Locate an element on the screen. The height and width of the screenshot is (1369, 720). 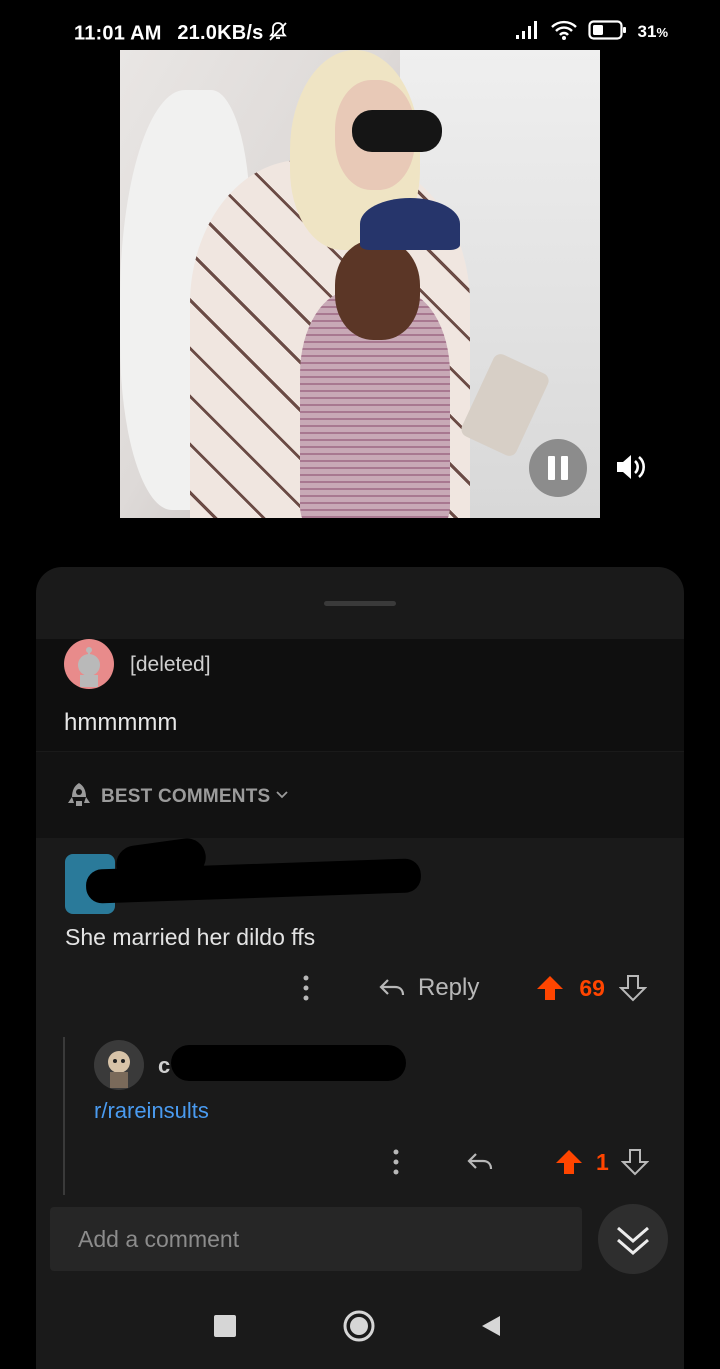
subreddit-link: r/rareinsults is located at coordinates (151, 1111).